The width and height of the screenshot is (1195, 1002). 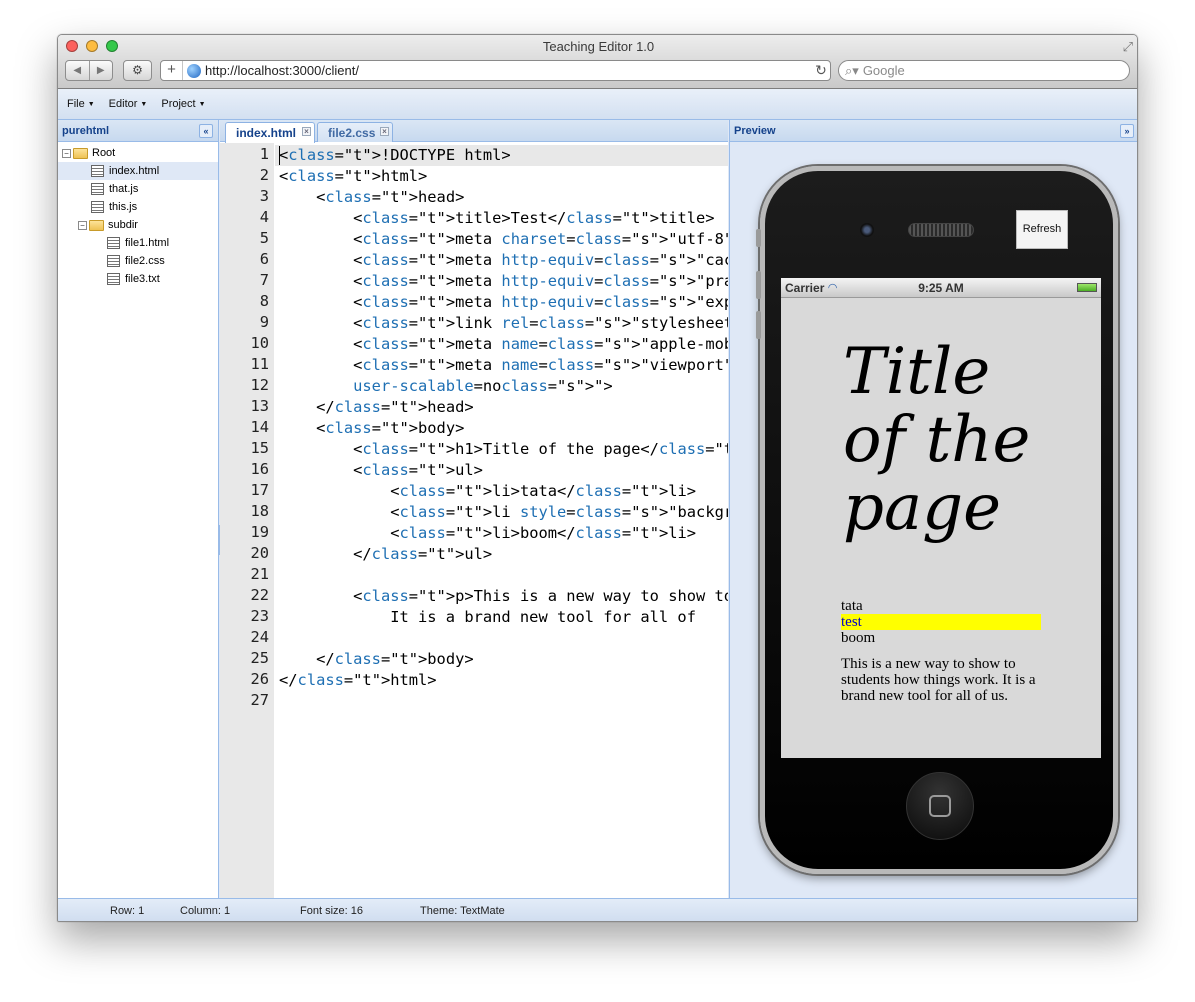 I want to click on tree-item-this-js: this.js, so click(x=138, y=207).